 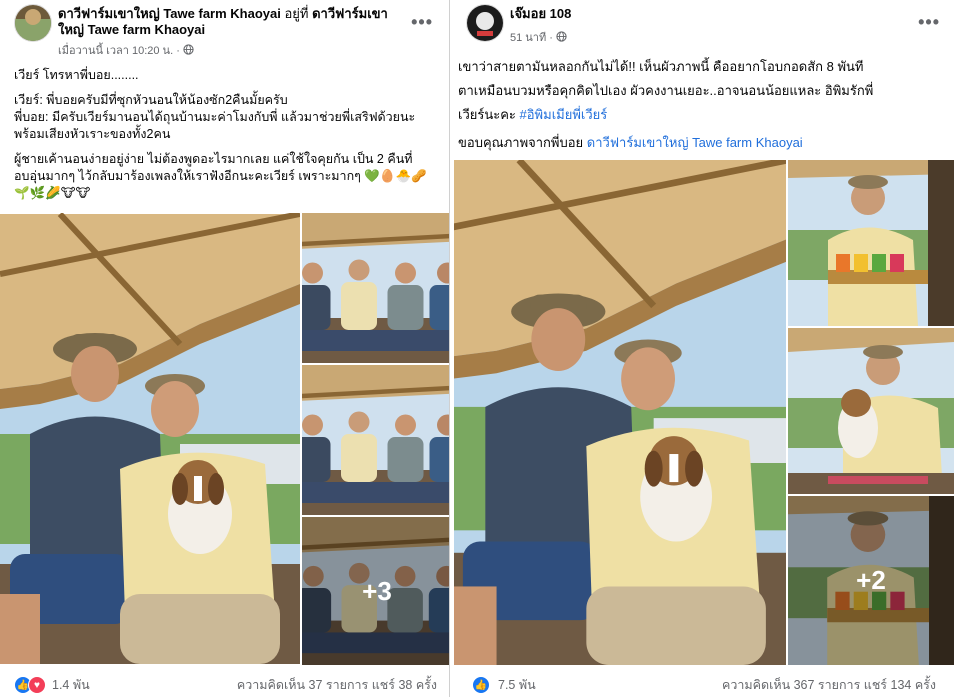 What do you see at coordinates (481, 685) in the screenshot?
I see `like-reaction-icon: 👍` at bounding box center [481, 685].